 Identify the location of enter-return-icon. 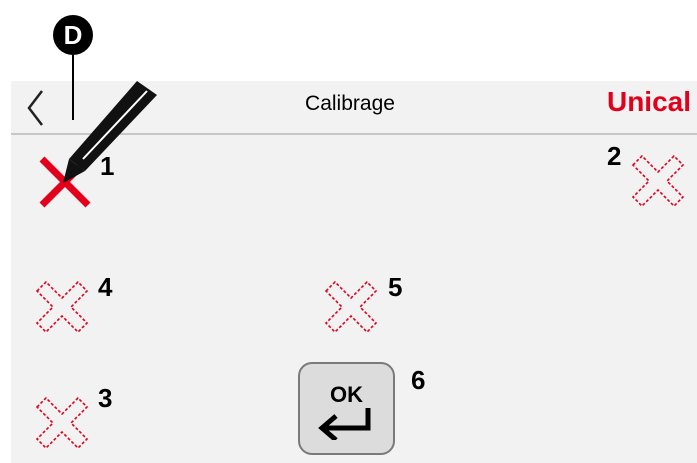
(344, 424).